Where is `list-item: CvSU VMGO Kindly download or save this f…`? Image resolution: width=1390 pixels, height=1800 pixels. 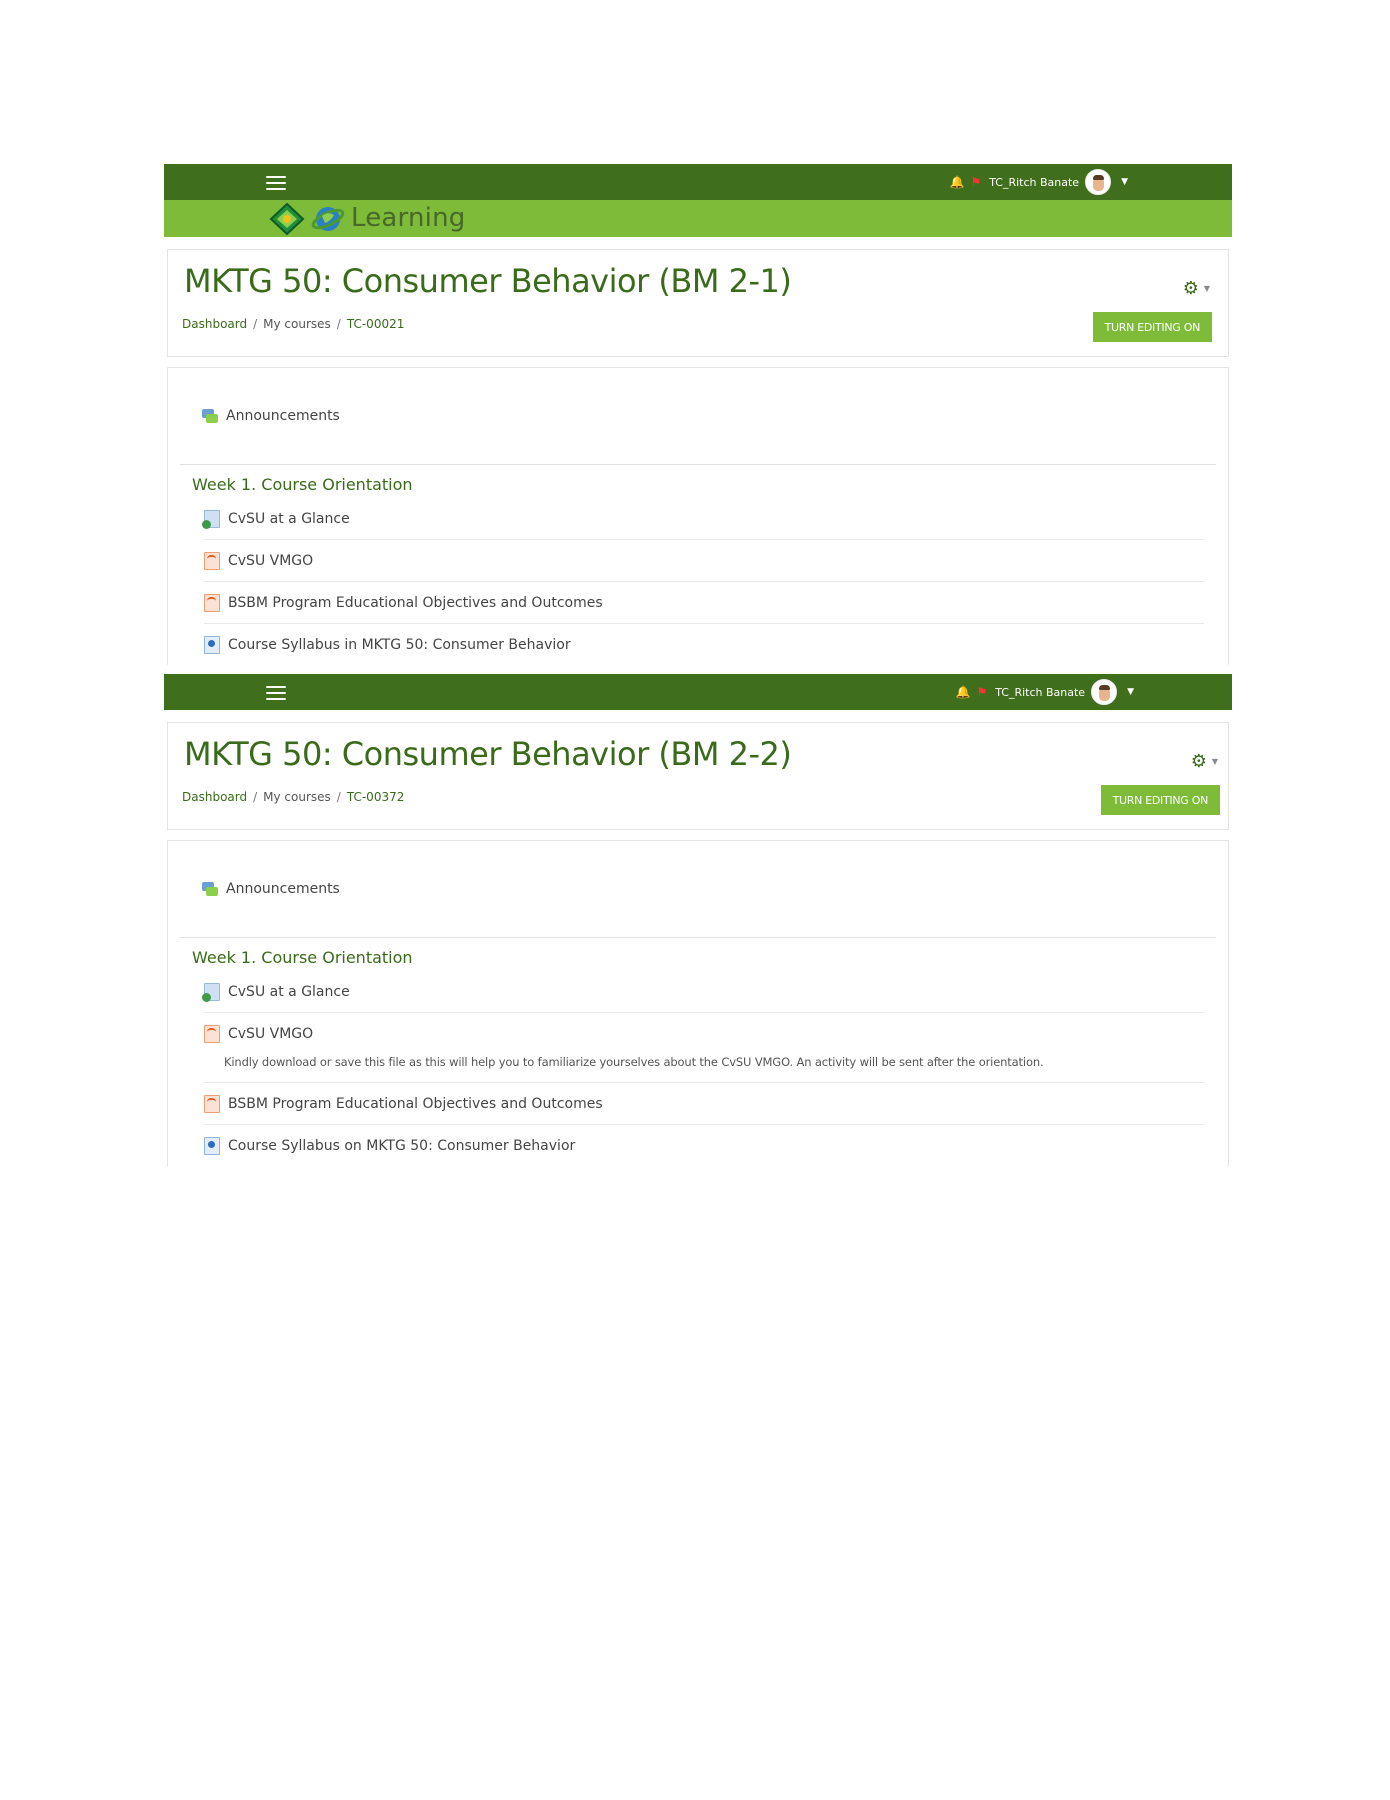
list-item: CvSU VMGO Kindly download or save this f… is located at coordinates (704, 1048).